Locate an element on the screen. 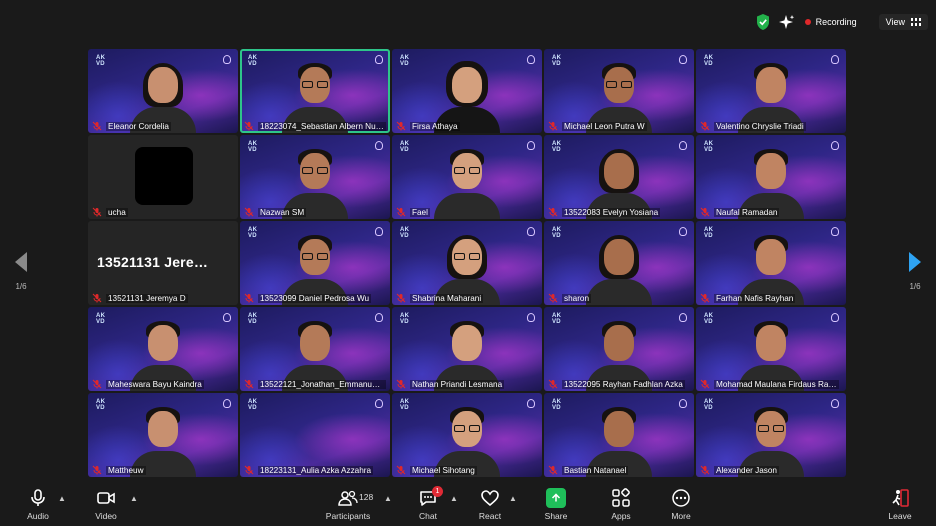 The width and height of the screenshot is (936, 526). audio-button: Audio is located at coordinates (38, 504).